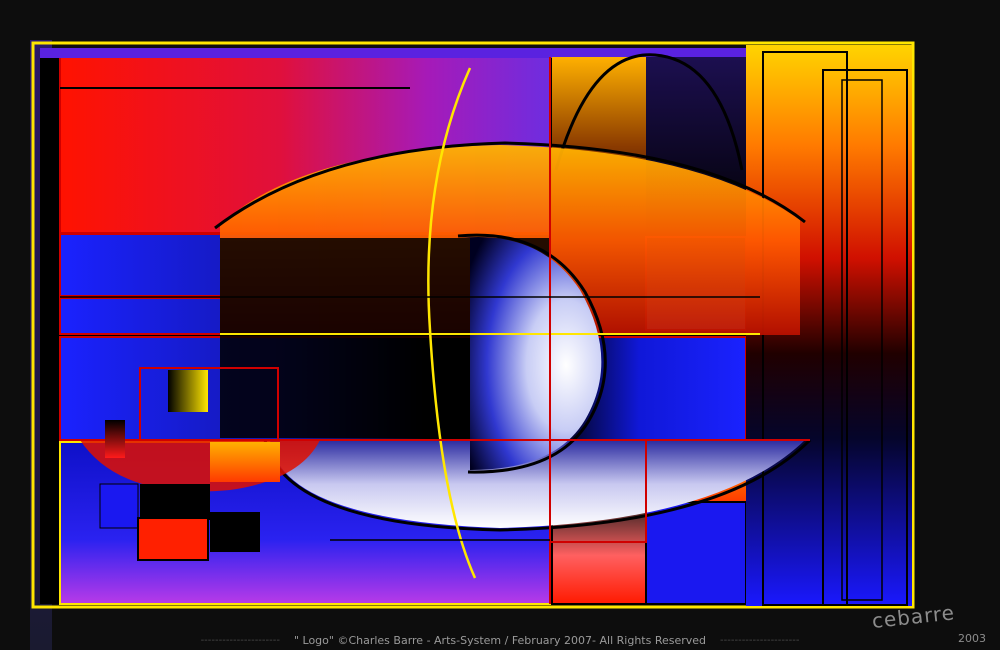 The image size is (1000, 650). I want to click on small-red-block, so click(115, 439).